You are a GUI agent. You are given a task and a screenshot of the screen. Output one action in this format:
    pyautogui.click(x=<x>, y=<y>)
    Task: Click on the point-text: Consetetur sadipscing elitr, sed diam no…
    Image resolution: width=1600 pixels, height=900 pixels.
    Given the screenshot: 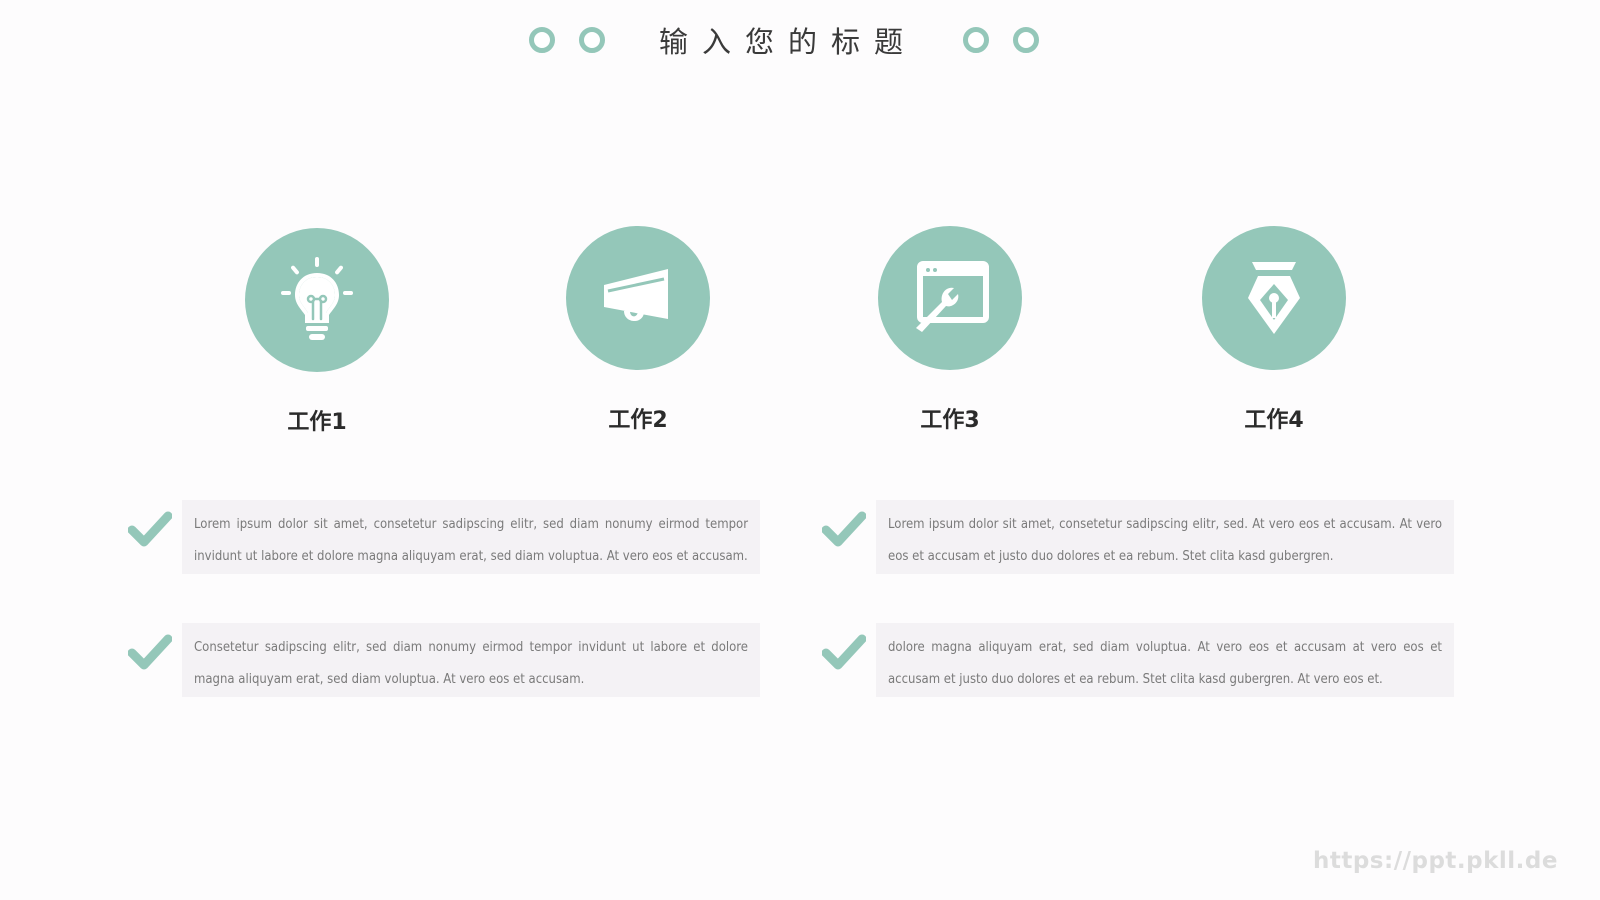 What is the action you would take?
    pyautogui.click(x=471, y=660)
    